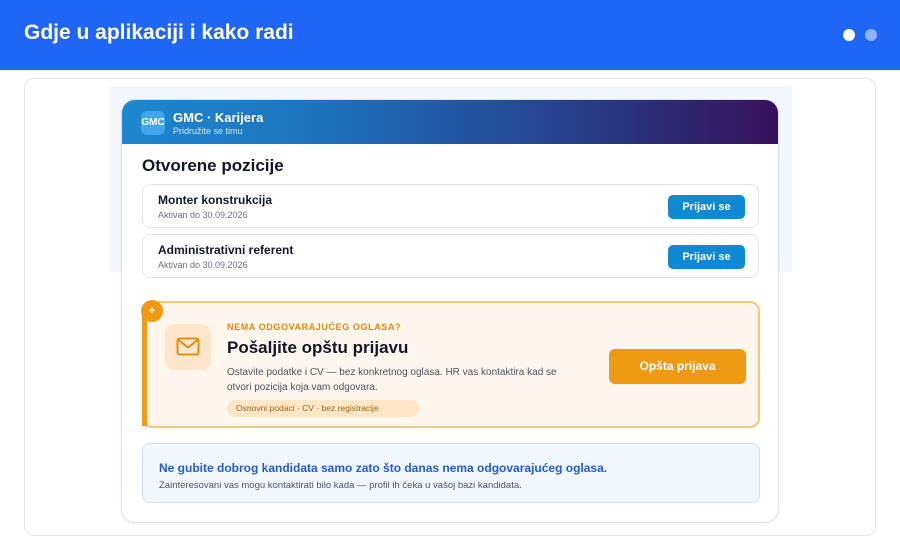 This screenshot has width=900, height=560. What do you see at coordinates (144, 369) in the screenshot?
I see `promo-accent-bar` at bounding box center [144, 369].